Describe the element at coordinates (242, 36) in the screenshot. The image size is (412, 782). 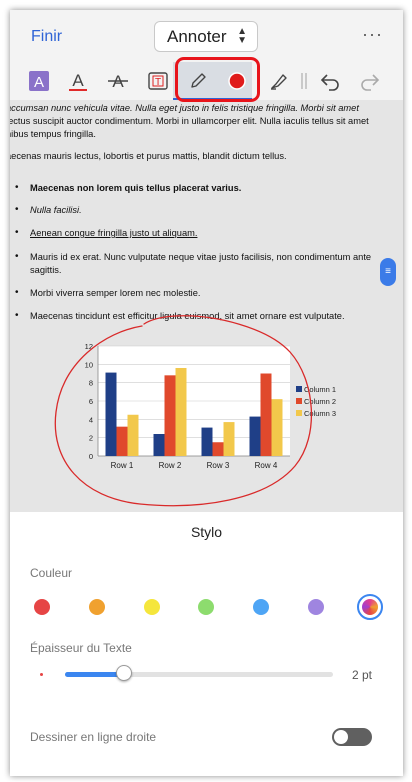
I see `chevron-updown-icon: ▲ ▼` at that location.